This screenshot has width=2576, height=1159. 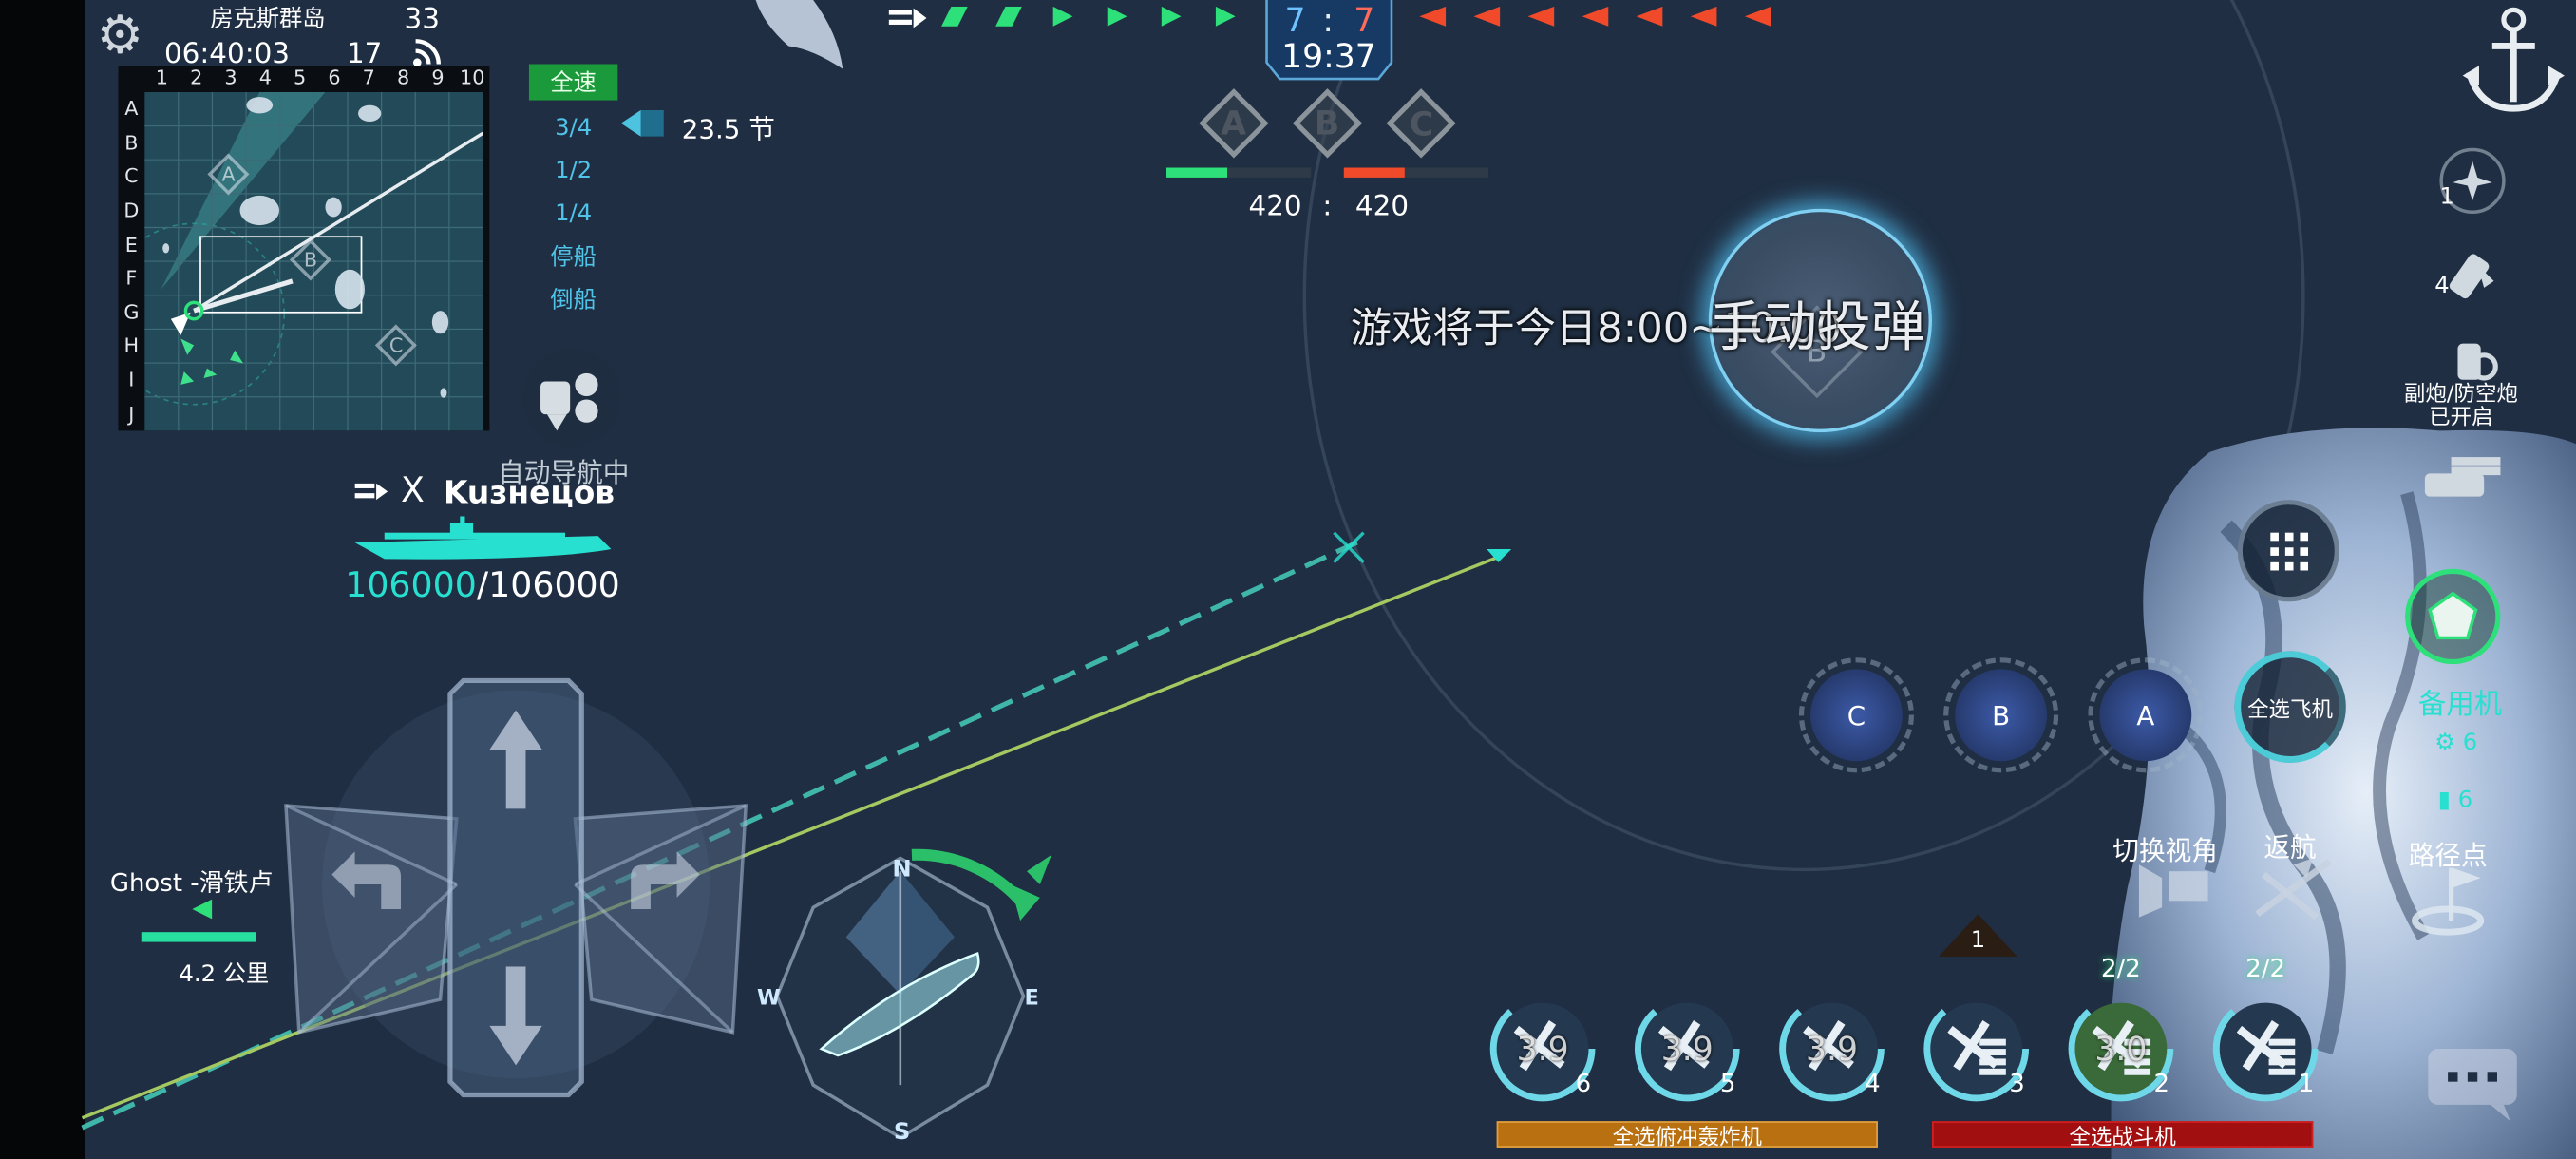 What do you see at coordinates (573, 127) in the screenshot?
I see `speed-option: 3/4` at bounding box center [573, 127].